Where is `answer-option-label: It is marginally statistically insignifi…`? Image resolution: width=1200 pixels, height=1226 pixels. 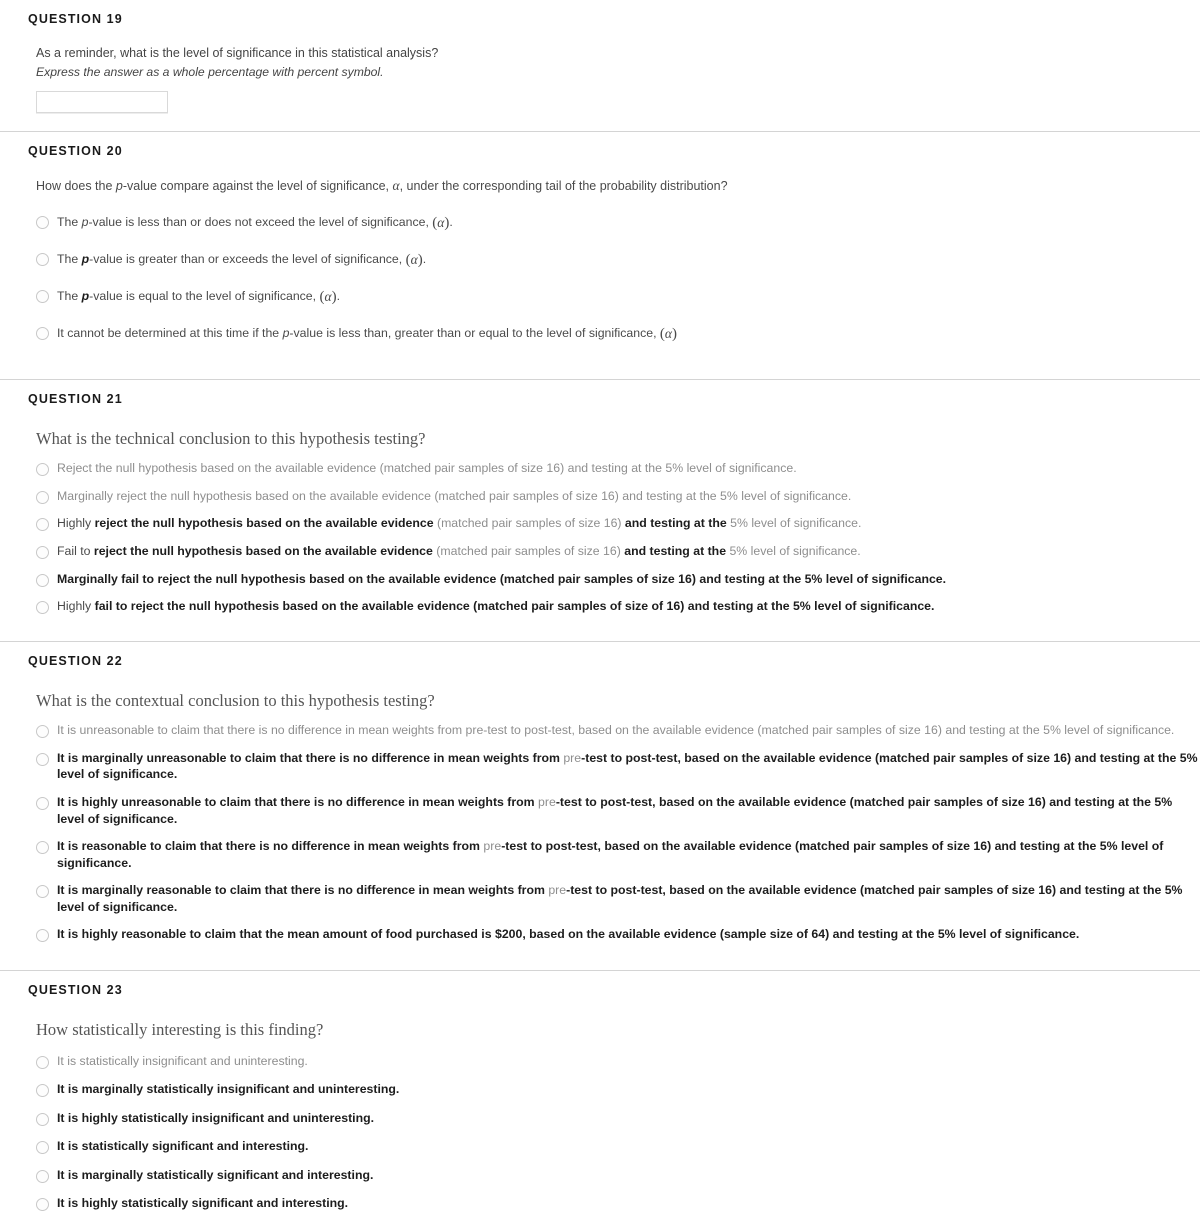
answer-option-label: It is marginally statistically insignifi… is located at coordinates (228, 1089).